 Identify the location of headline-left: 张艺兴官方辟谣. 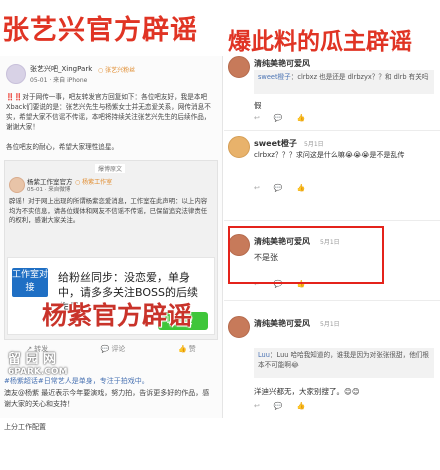
(100, 30).